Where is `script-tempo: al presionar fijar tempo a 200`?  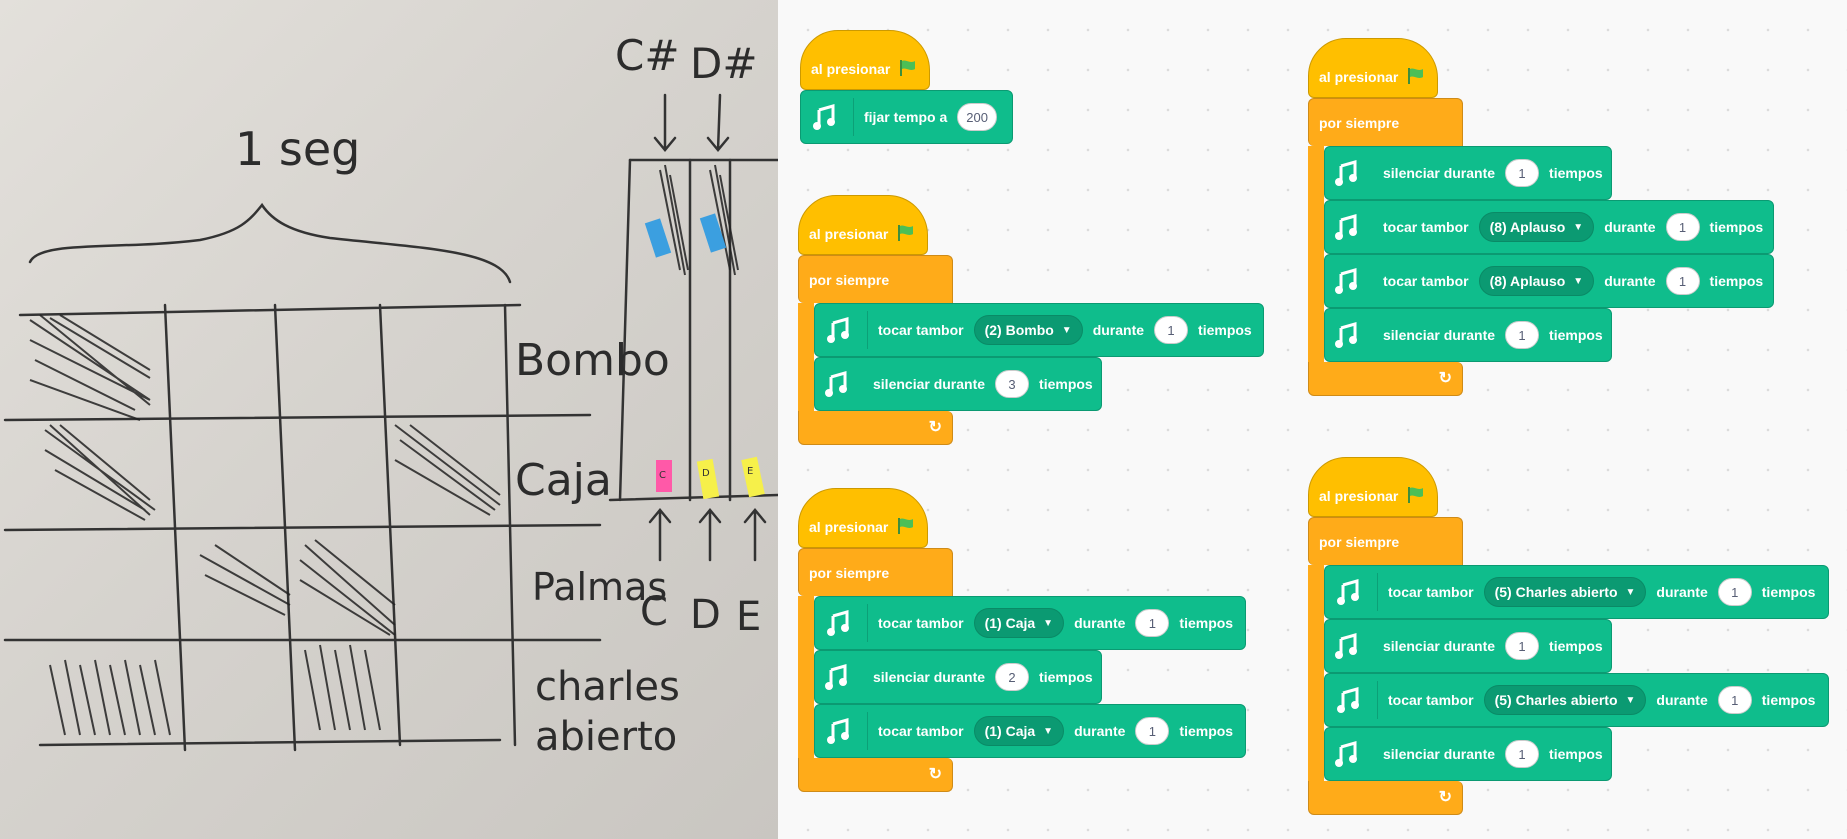 script-tempo: al presionar fijar tempo a 200 is located at coordinates (906, 87).